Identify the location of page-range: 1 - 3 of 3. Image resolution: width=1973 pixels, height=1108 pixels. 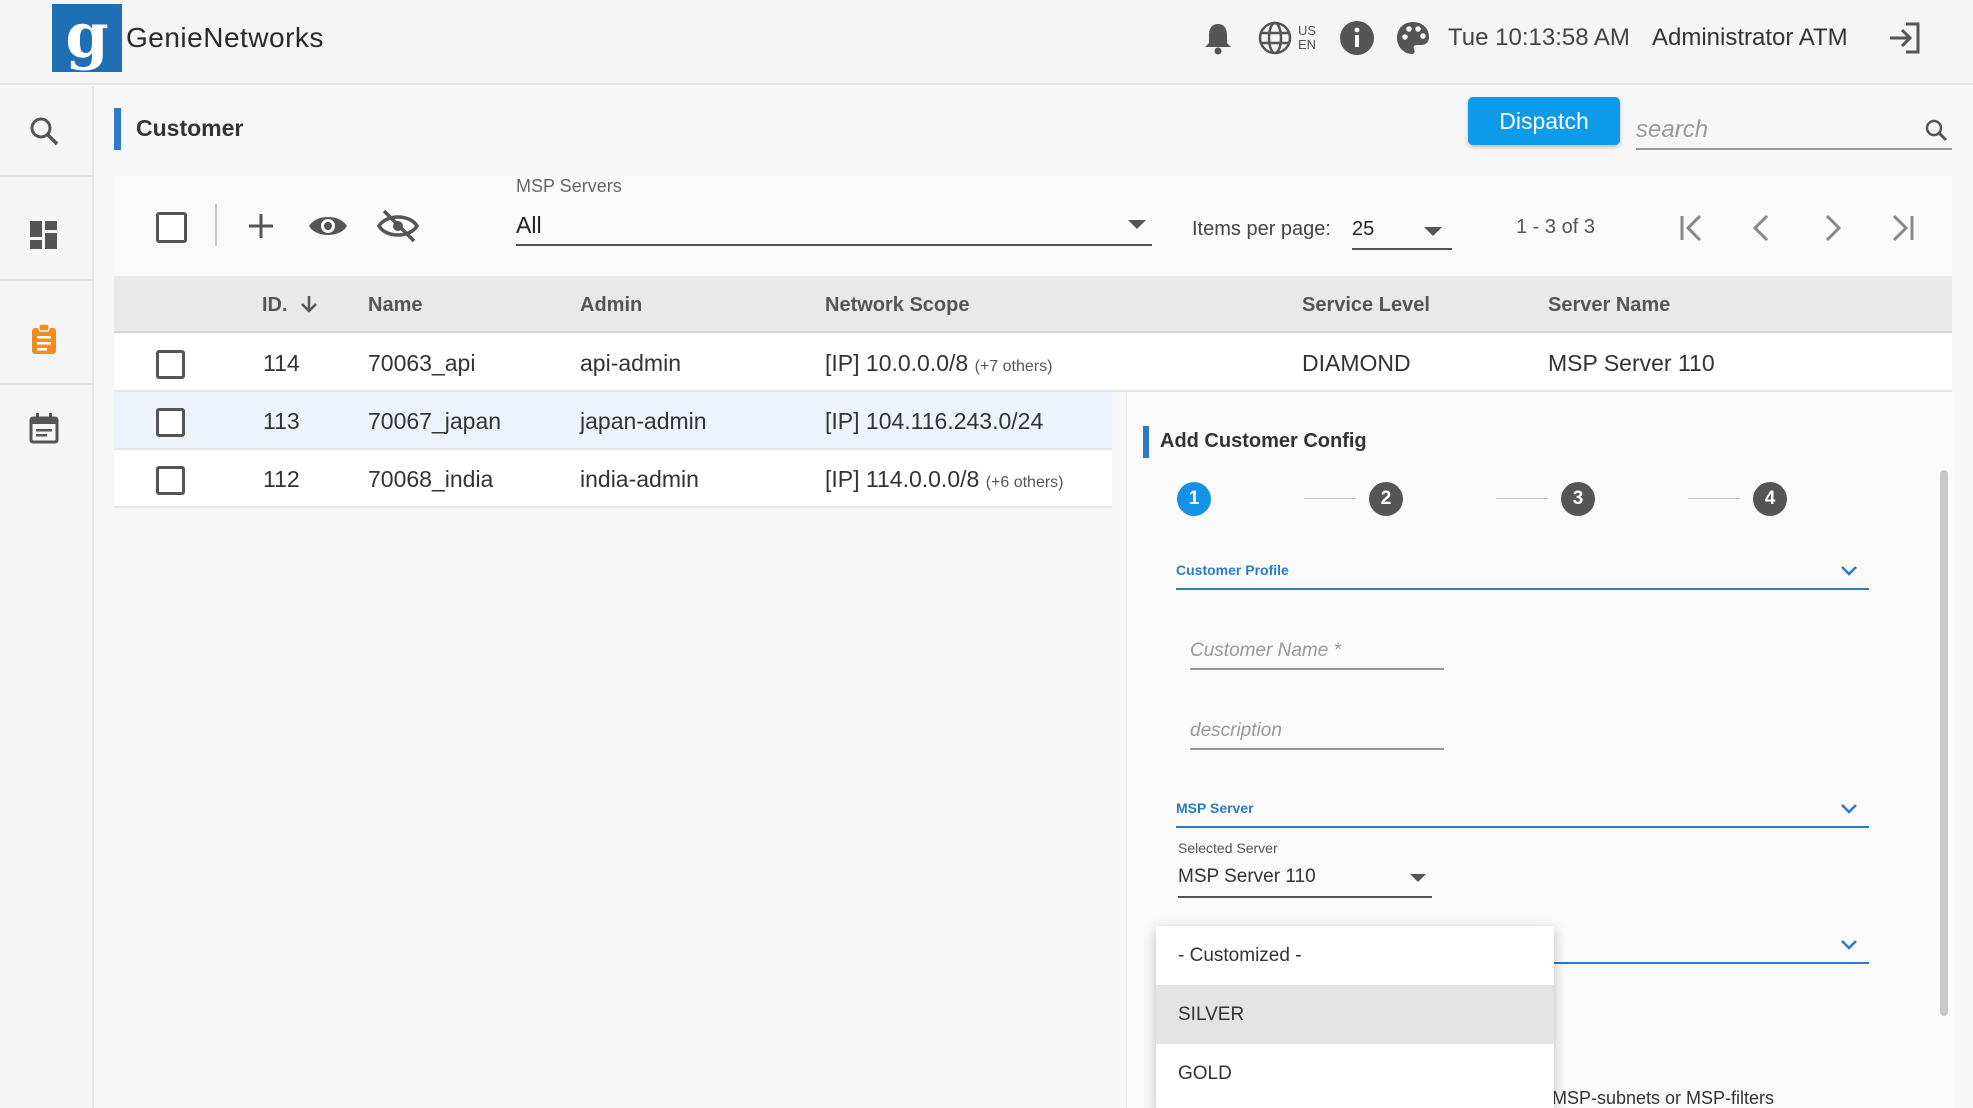
(1555, 227).